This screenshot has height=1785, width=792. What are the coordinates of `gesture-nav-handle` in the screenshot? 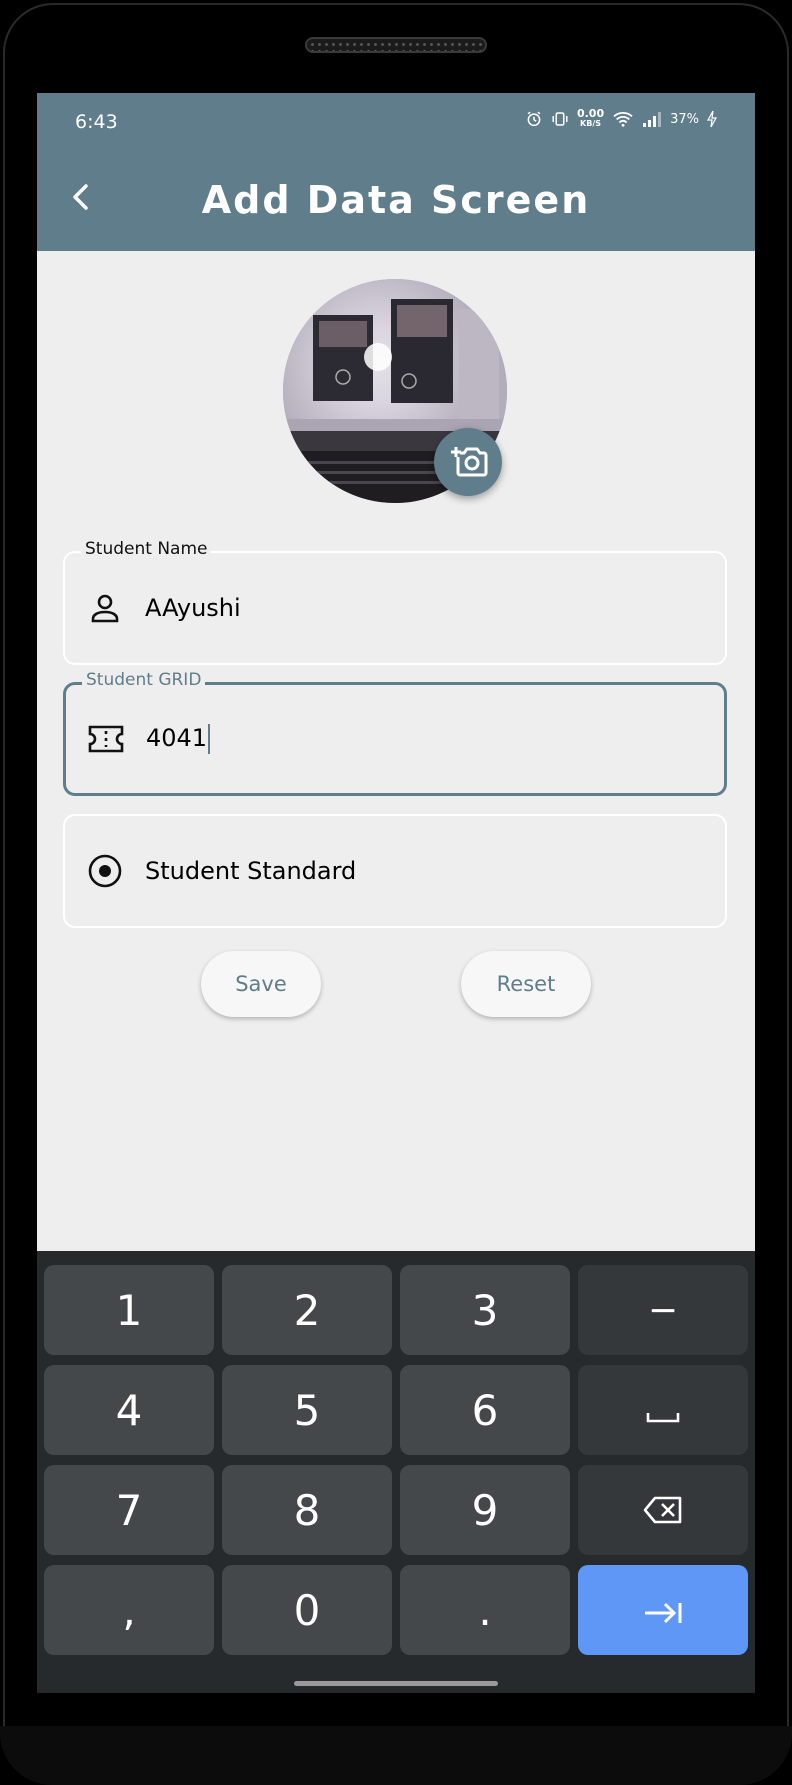 It's located at (396, 1683).